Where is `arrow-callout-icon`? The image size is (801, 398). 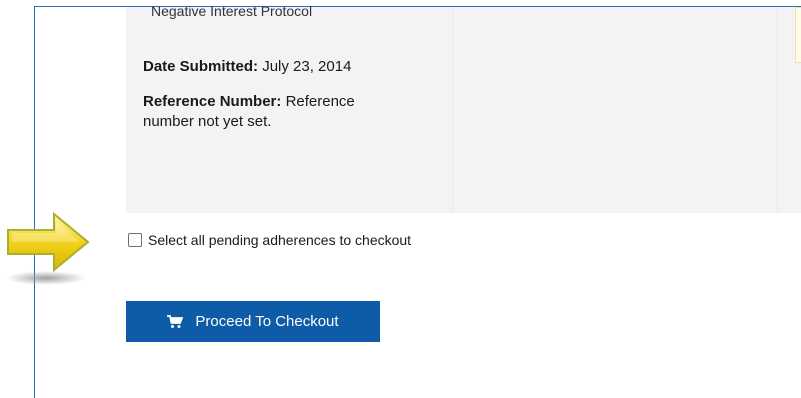
arrow-callout-icon is located at coordinates (48, 248).